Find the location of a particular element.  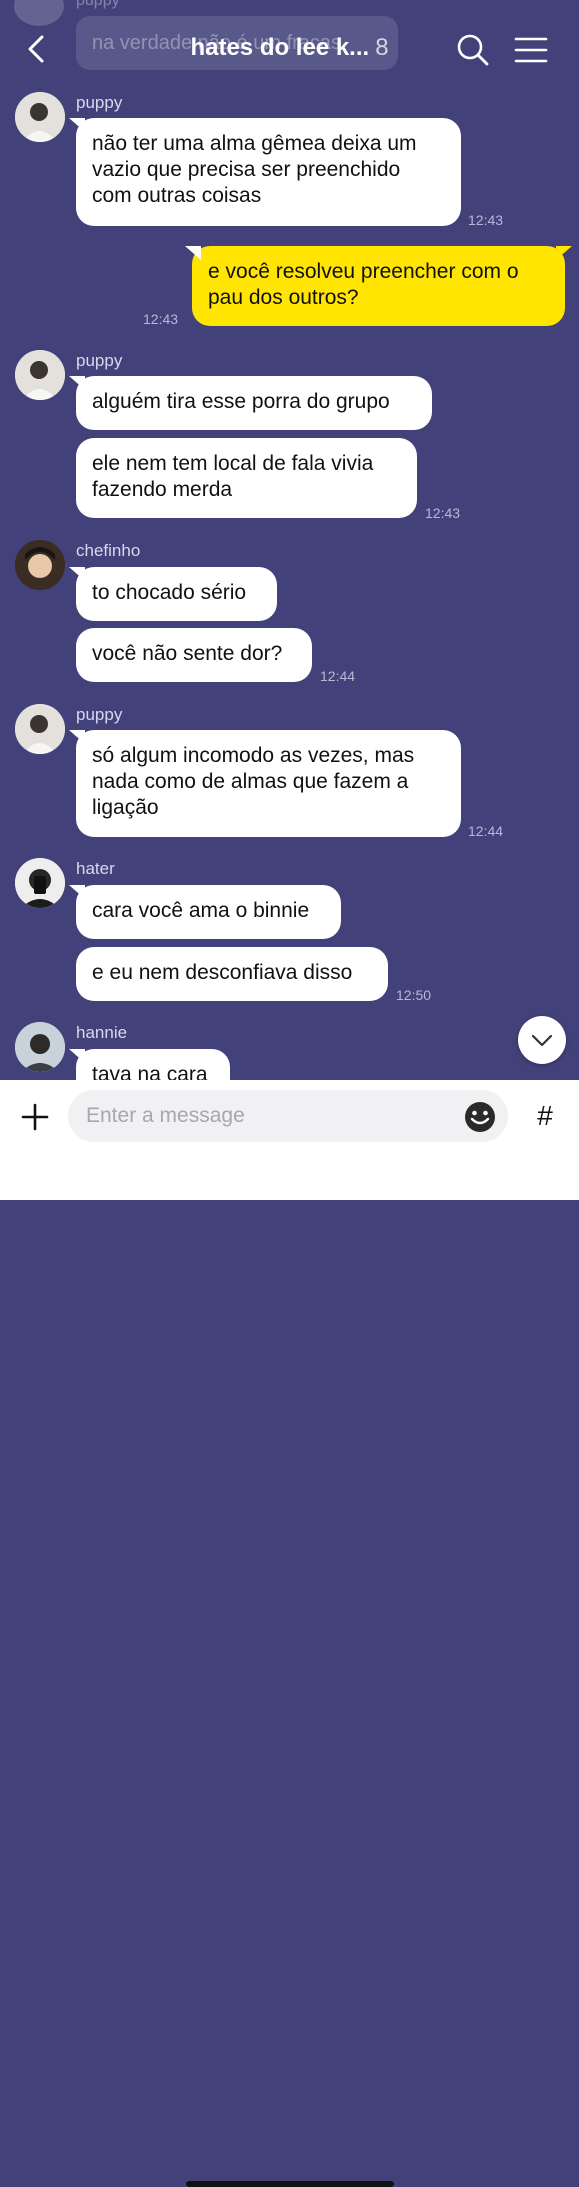

message-bubble: você não sente dor? is located at coordinates (194, 655).